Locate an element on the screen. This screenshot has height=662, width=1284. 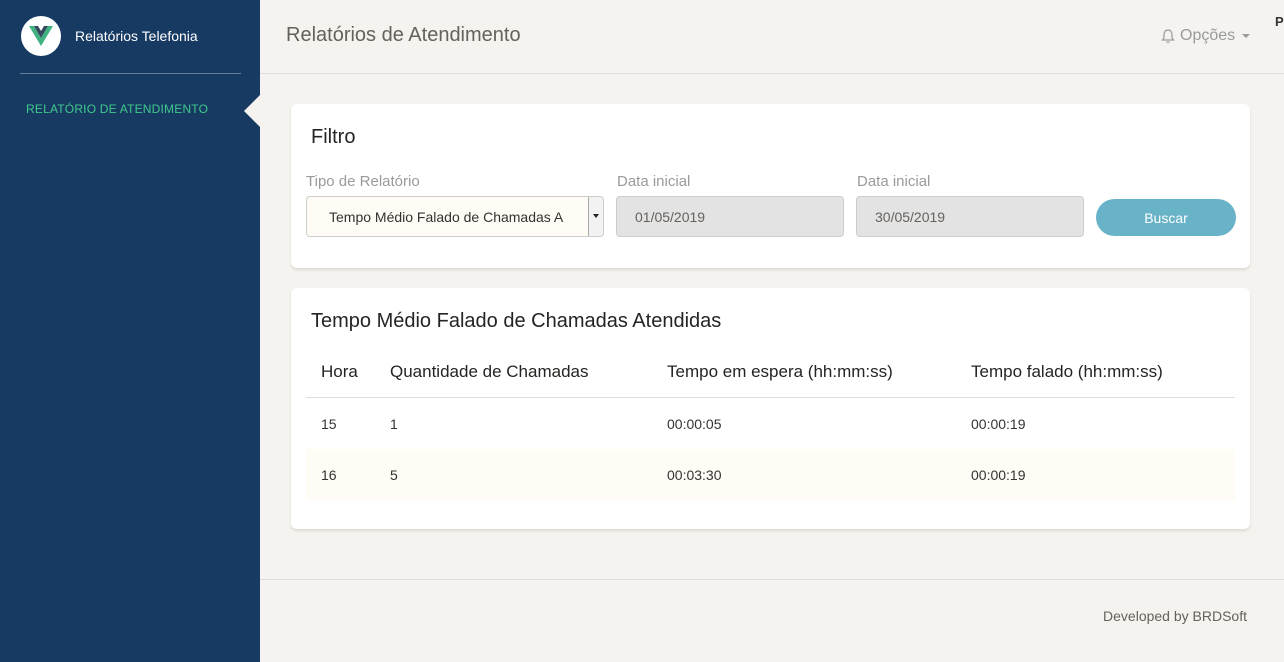
options-label: Opções is located at coordinates (1208, 35).